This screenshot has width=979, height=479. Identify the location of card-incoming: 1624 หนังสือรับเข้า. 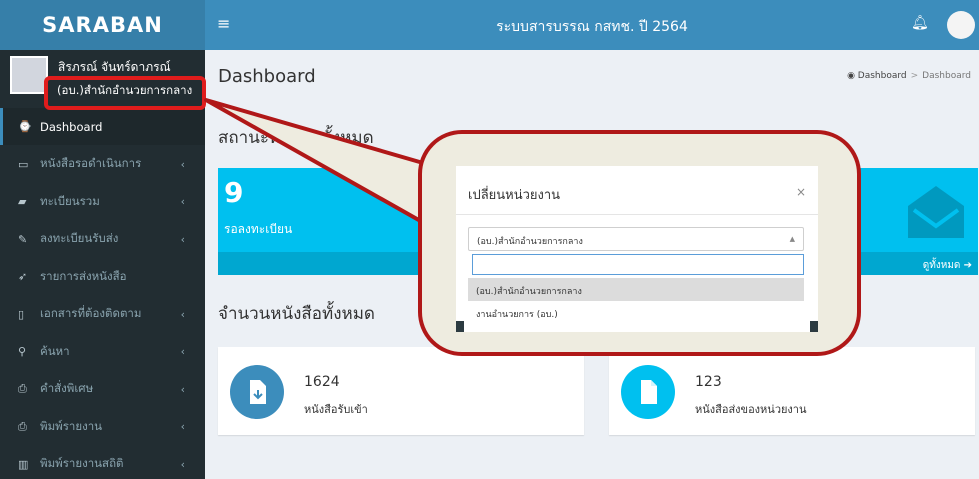
(401, 391).